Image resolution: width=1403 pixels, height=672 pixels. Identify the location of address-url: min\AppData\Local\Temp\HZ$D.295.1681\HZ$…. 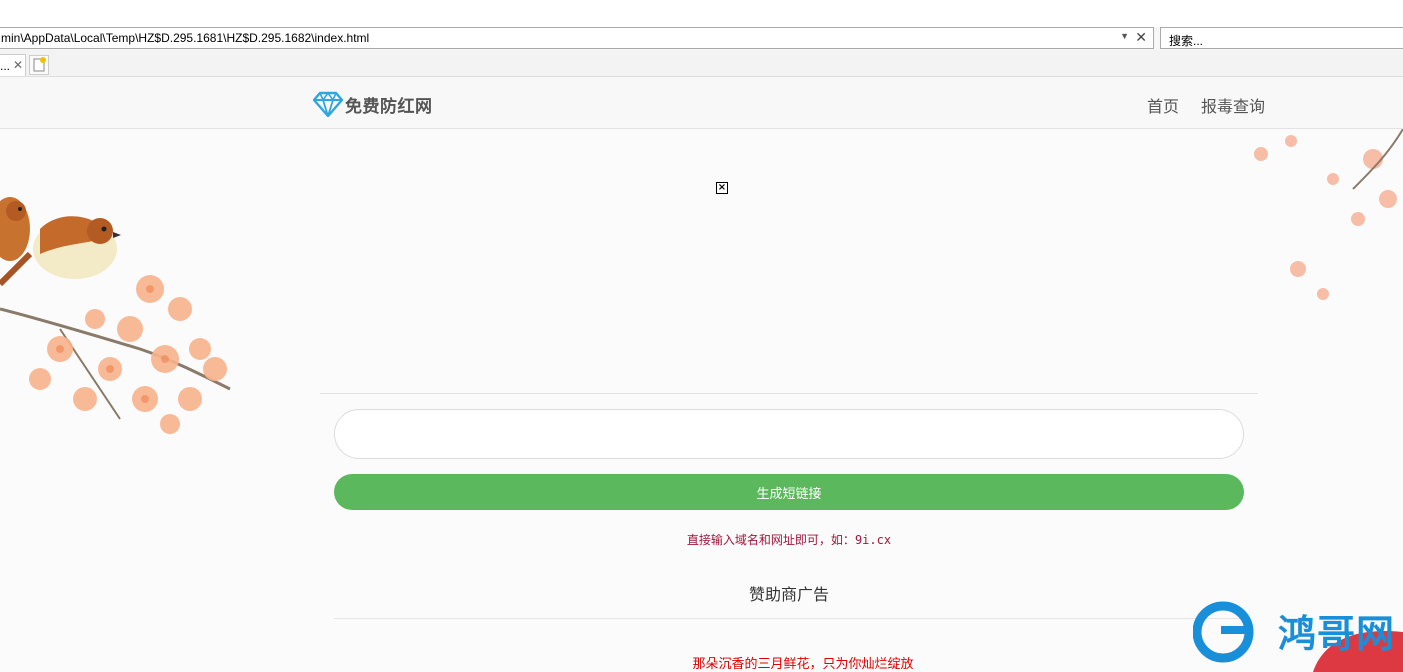
(185, 38).